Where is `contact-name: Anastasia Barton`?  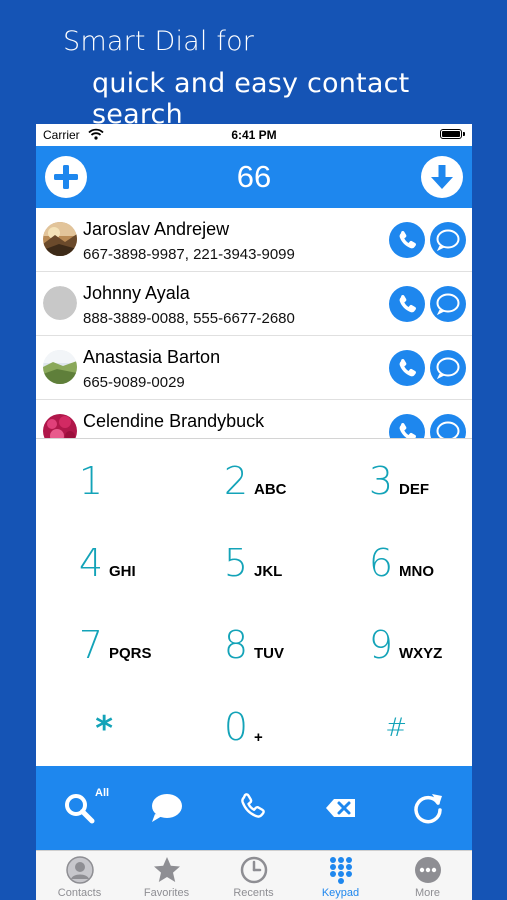 contact-name: Anastasia Barton is located at coordinates (152, 357).